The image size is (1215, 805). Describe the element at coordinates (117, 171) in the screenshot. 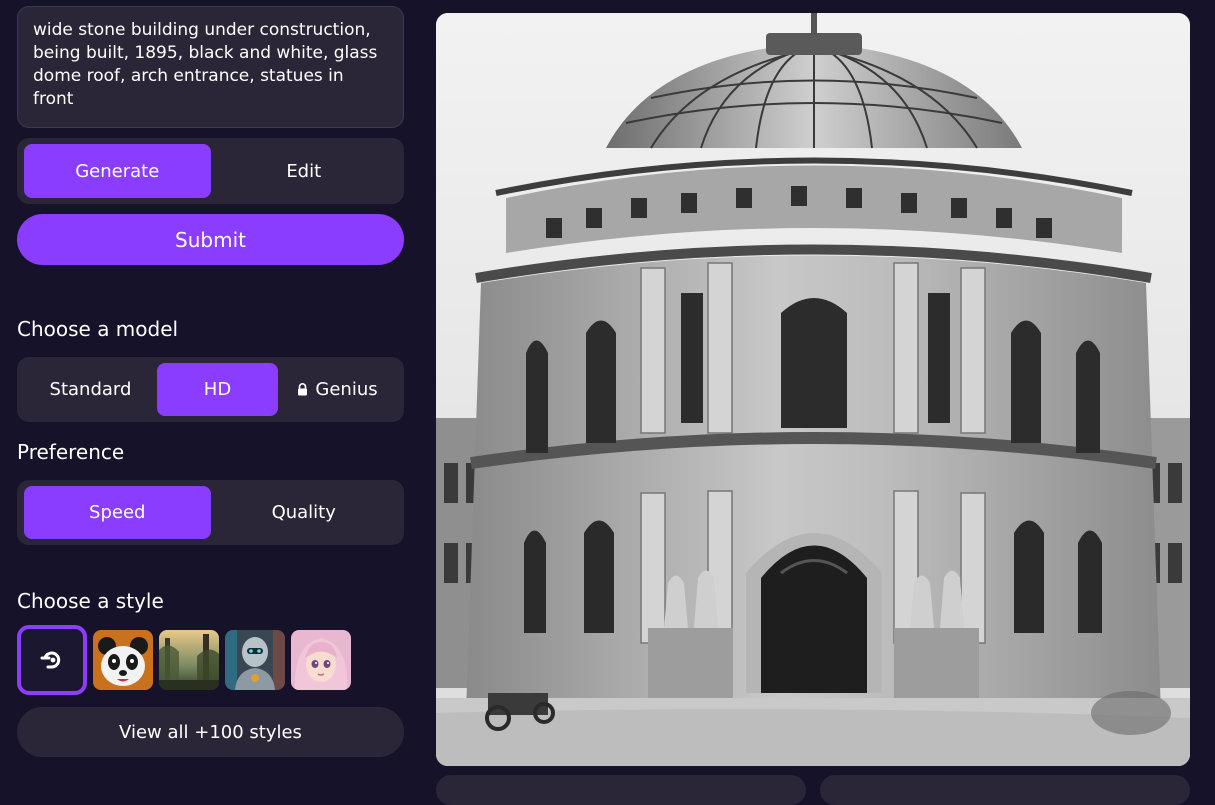

I see `generate-tab: Generate` at that location.